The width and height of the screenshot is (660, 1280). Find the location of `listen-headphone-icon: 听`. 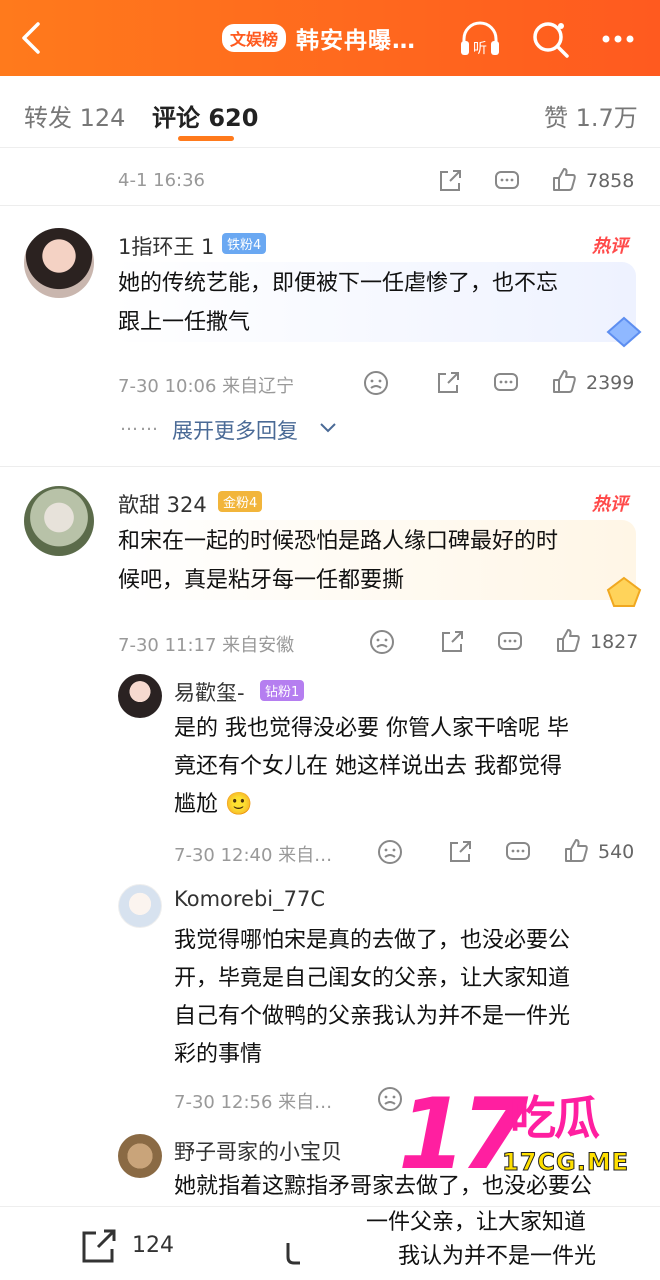

listen-headphone-icon: 听 is located at coordinates (480, 39).